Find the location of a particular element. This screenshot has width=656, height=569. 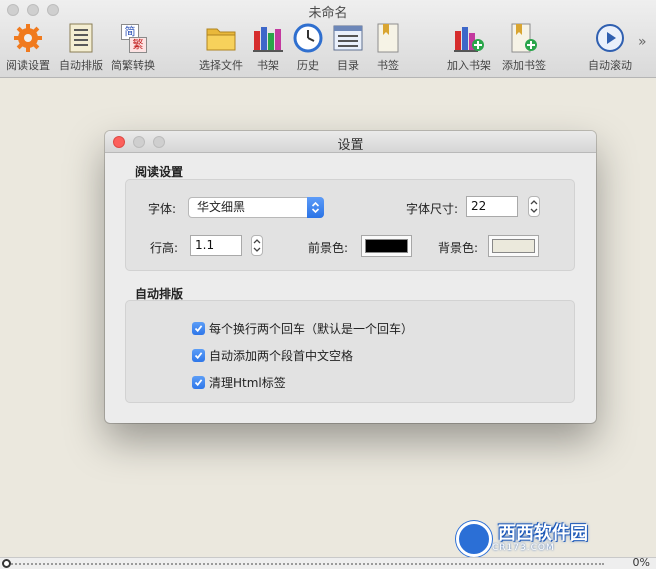

font-label: 字体: is located at coordinates (162, 209).